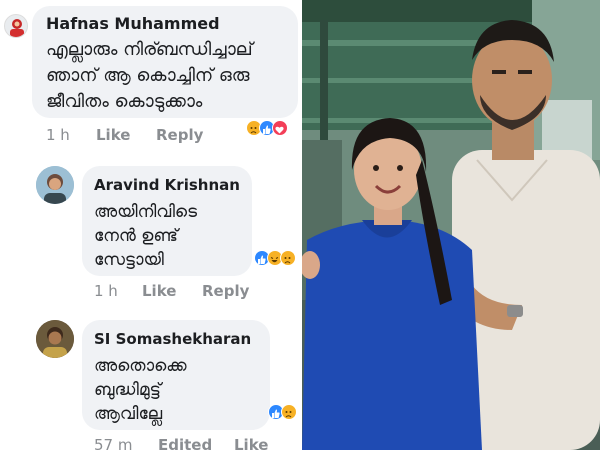 Image resolution: width=600 pixels, height=450 pixels. I want to click on comment-text-line: ബുദ്ധിമുട്ട്, so click(127, 390).